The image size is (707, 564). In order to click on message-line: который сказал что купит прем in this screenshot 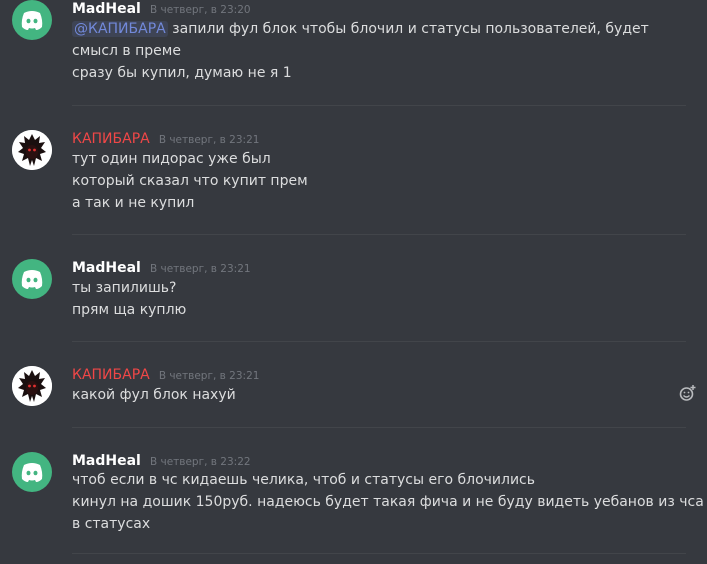, I will do `click(190, 181)`.